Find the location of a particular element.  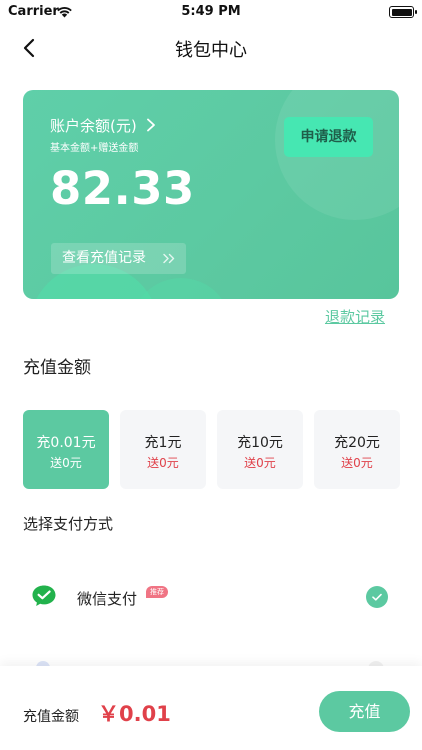

amount-option-0.01: 充0.01元 送0元 is located at coordinates (66, 449).